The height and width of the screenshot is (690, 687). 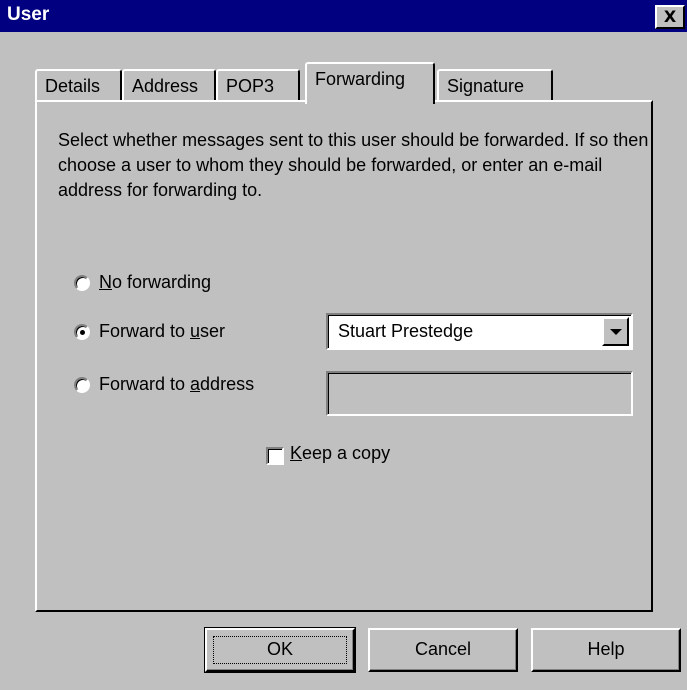 What do you see at coordinates (479, 331) in the screenshot?
I see `forward-user-select: Stuart Prestedge` at bounding box center [479, 331].